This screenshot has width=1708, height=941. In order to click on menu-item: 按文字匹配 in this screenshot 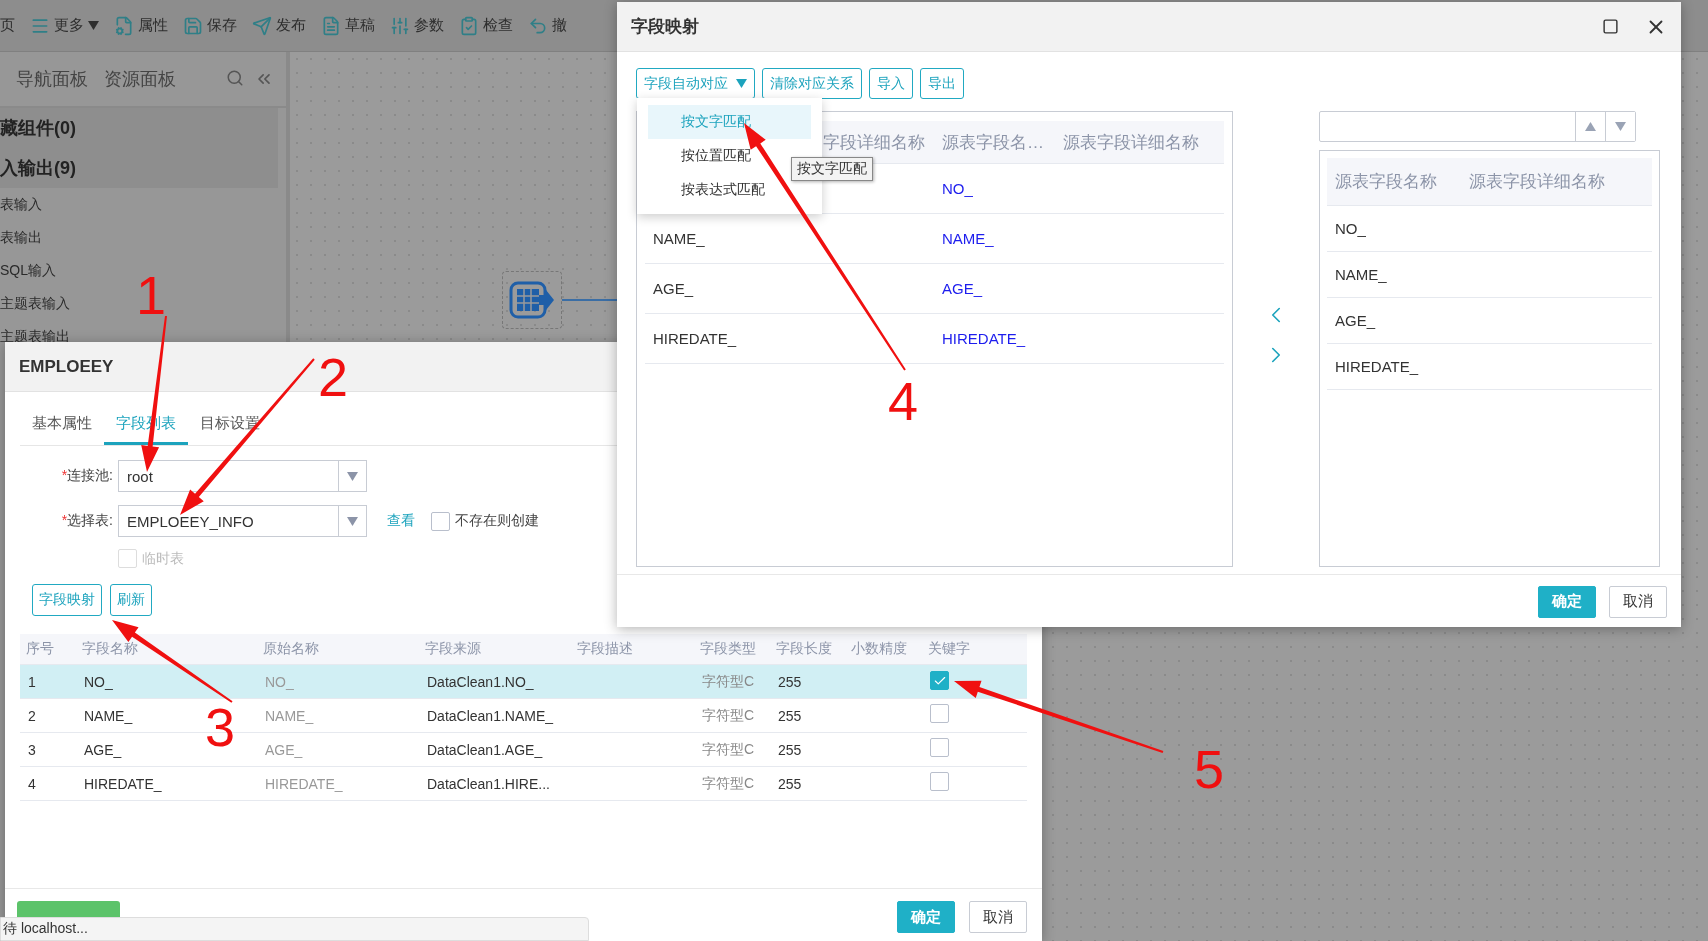, I will do `click(729, 122)`.